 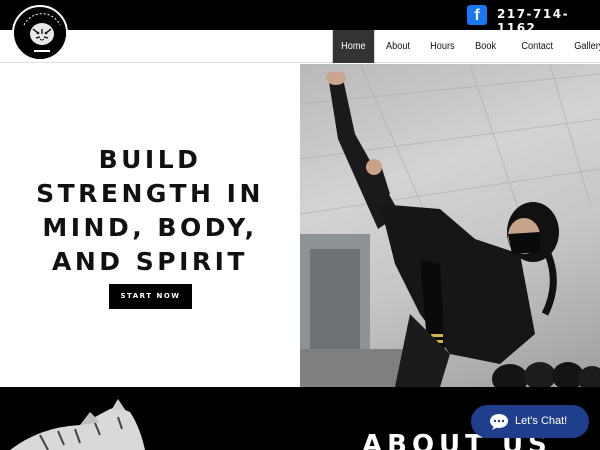 I want to click on tiger-image, so click(x=77, y=424).